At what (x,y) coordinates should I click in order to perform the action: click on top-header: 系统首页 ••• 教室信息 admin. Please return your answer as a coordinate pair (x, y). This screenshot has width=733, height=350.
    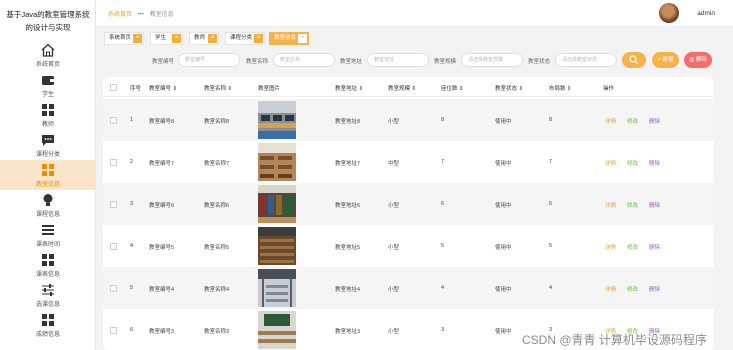
    Looking at the image, I should click on (414, 13).